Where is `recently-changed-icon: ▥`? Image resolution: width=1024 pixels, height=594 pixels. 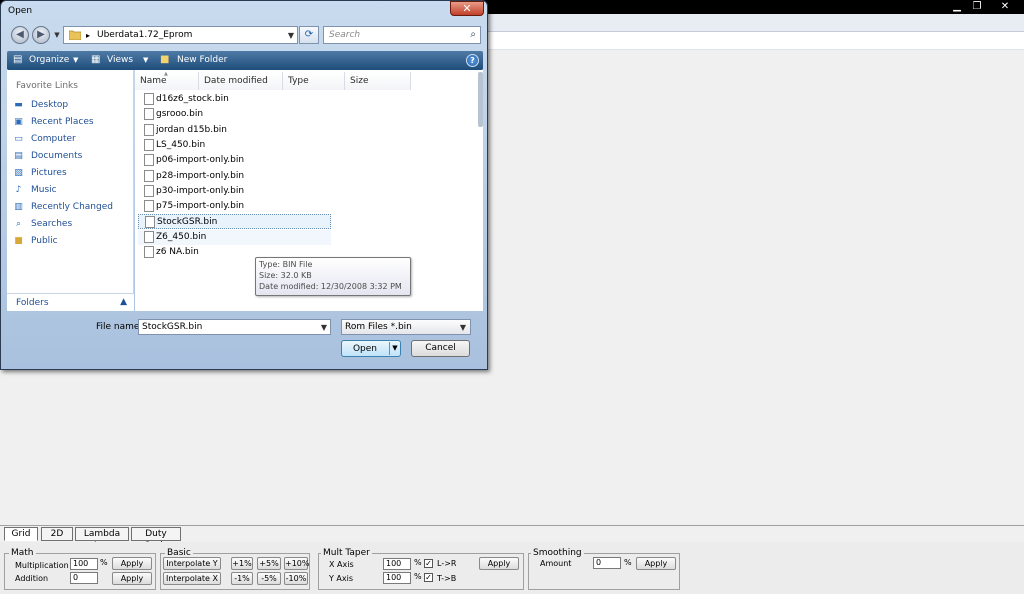 recently-changed-icon: ▥ is located at coordinates (18, 207).